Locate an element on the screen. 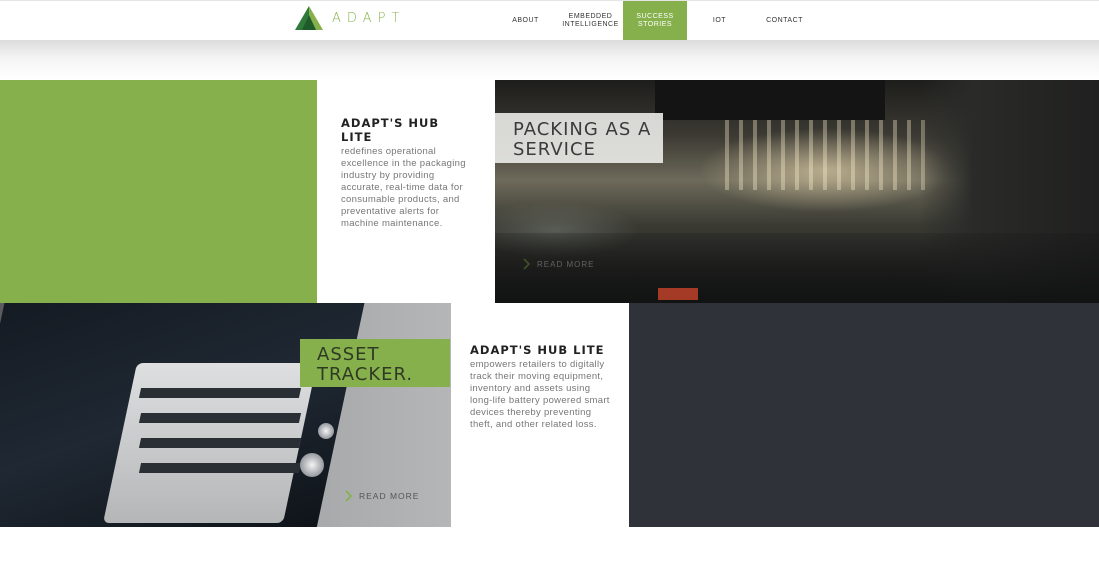 The width and height of the screenshot is (1099, 570). nav-iot: IOT is located at coordinates (719, 21).